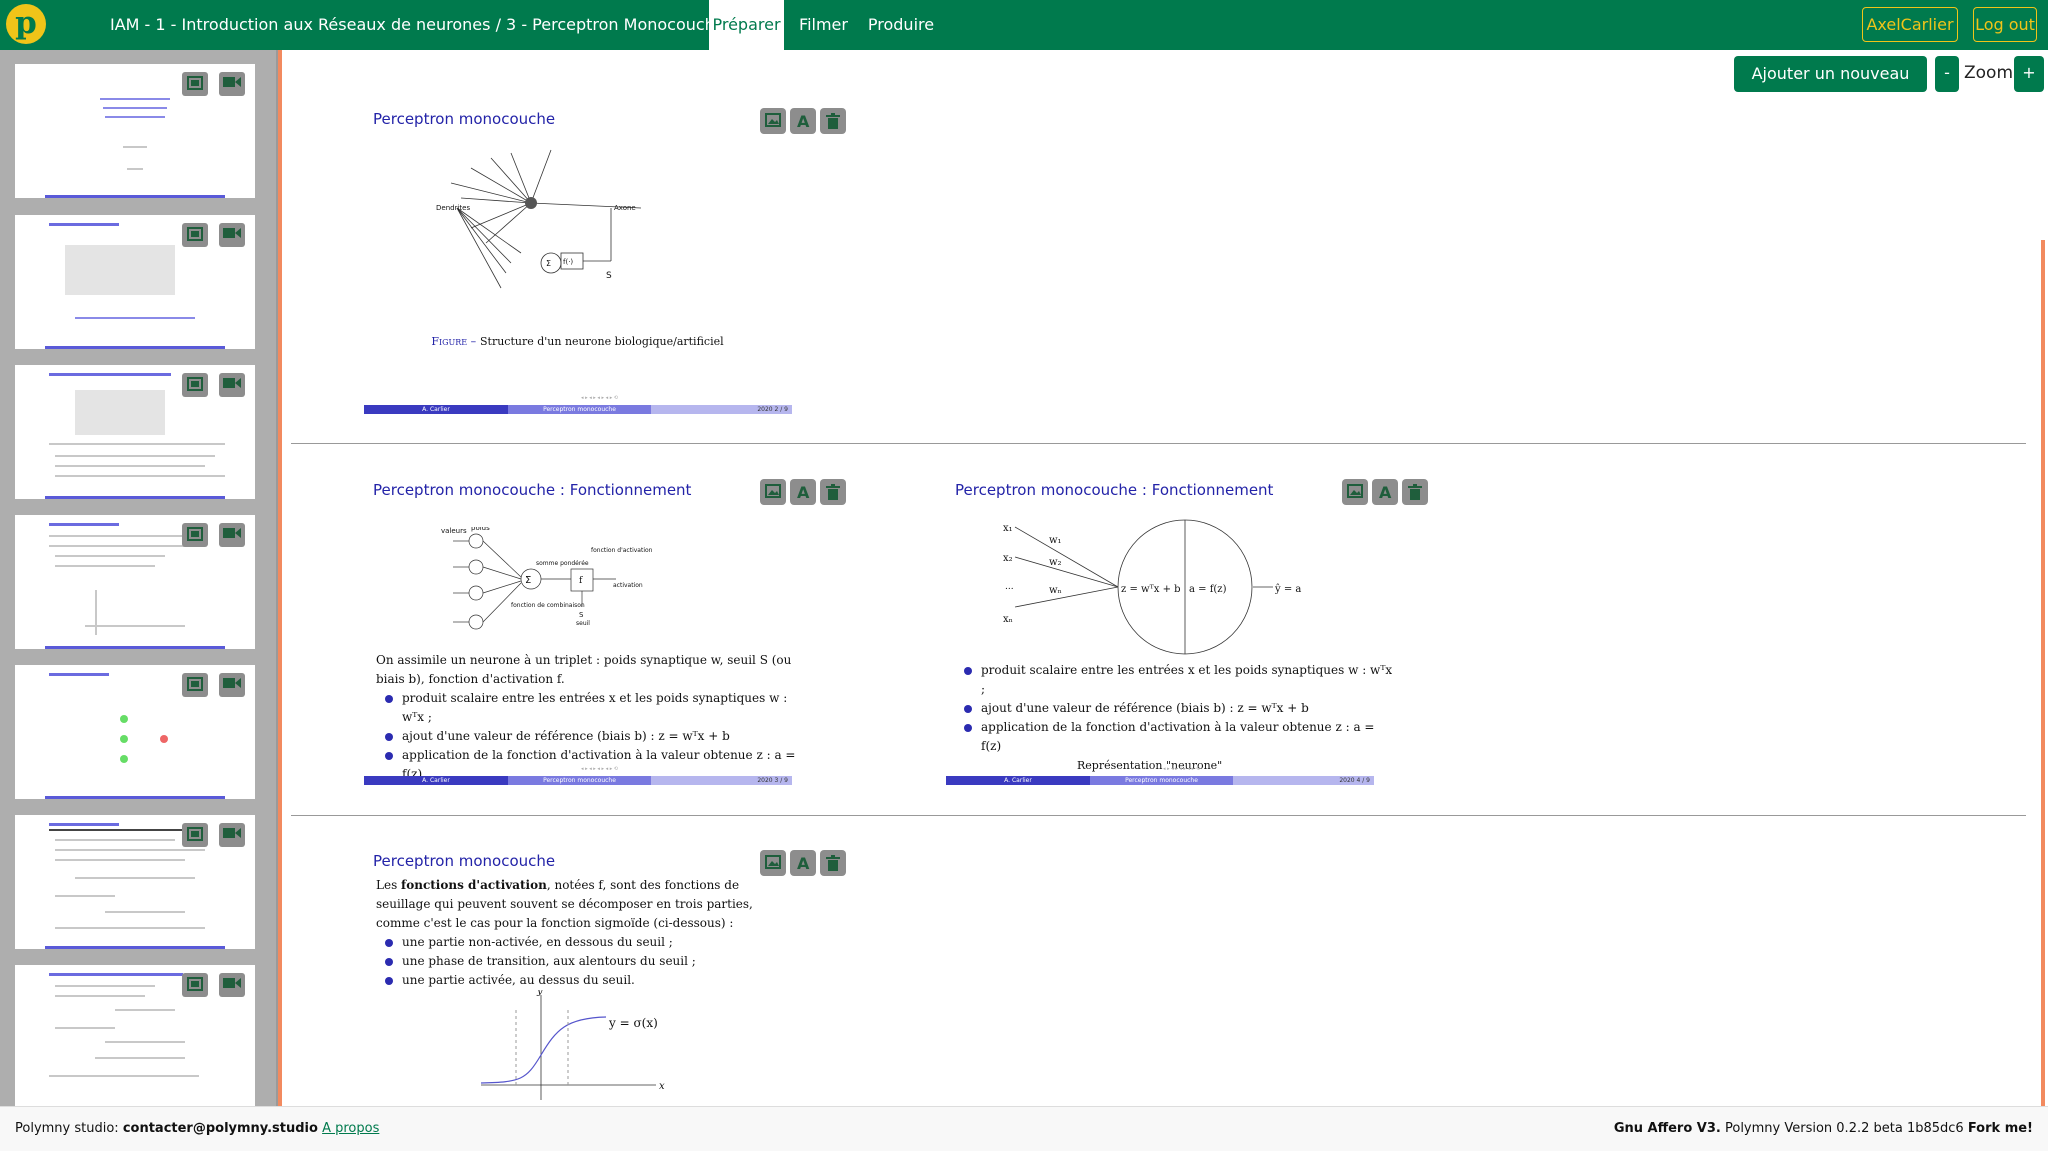 This screenshot has width=2048, height=1151. Describe the element at coordinates (568, 262) in the screenshot. I see `f-label: f(·)` at that location.